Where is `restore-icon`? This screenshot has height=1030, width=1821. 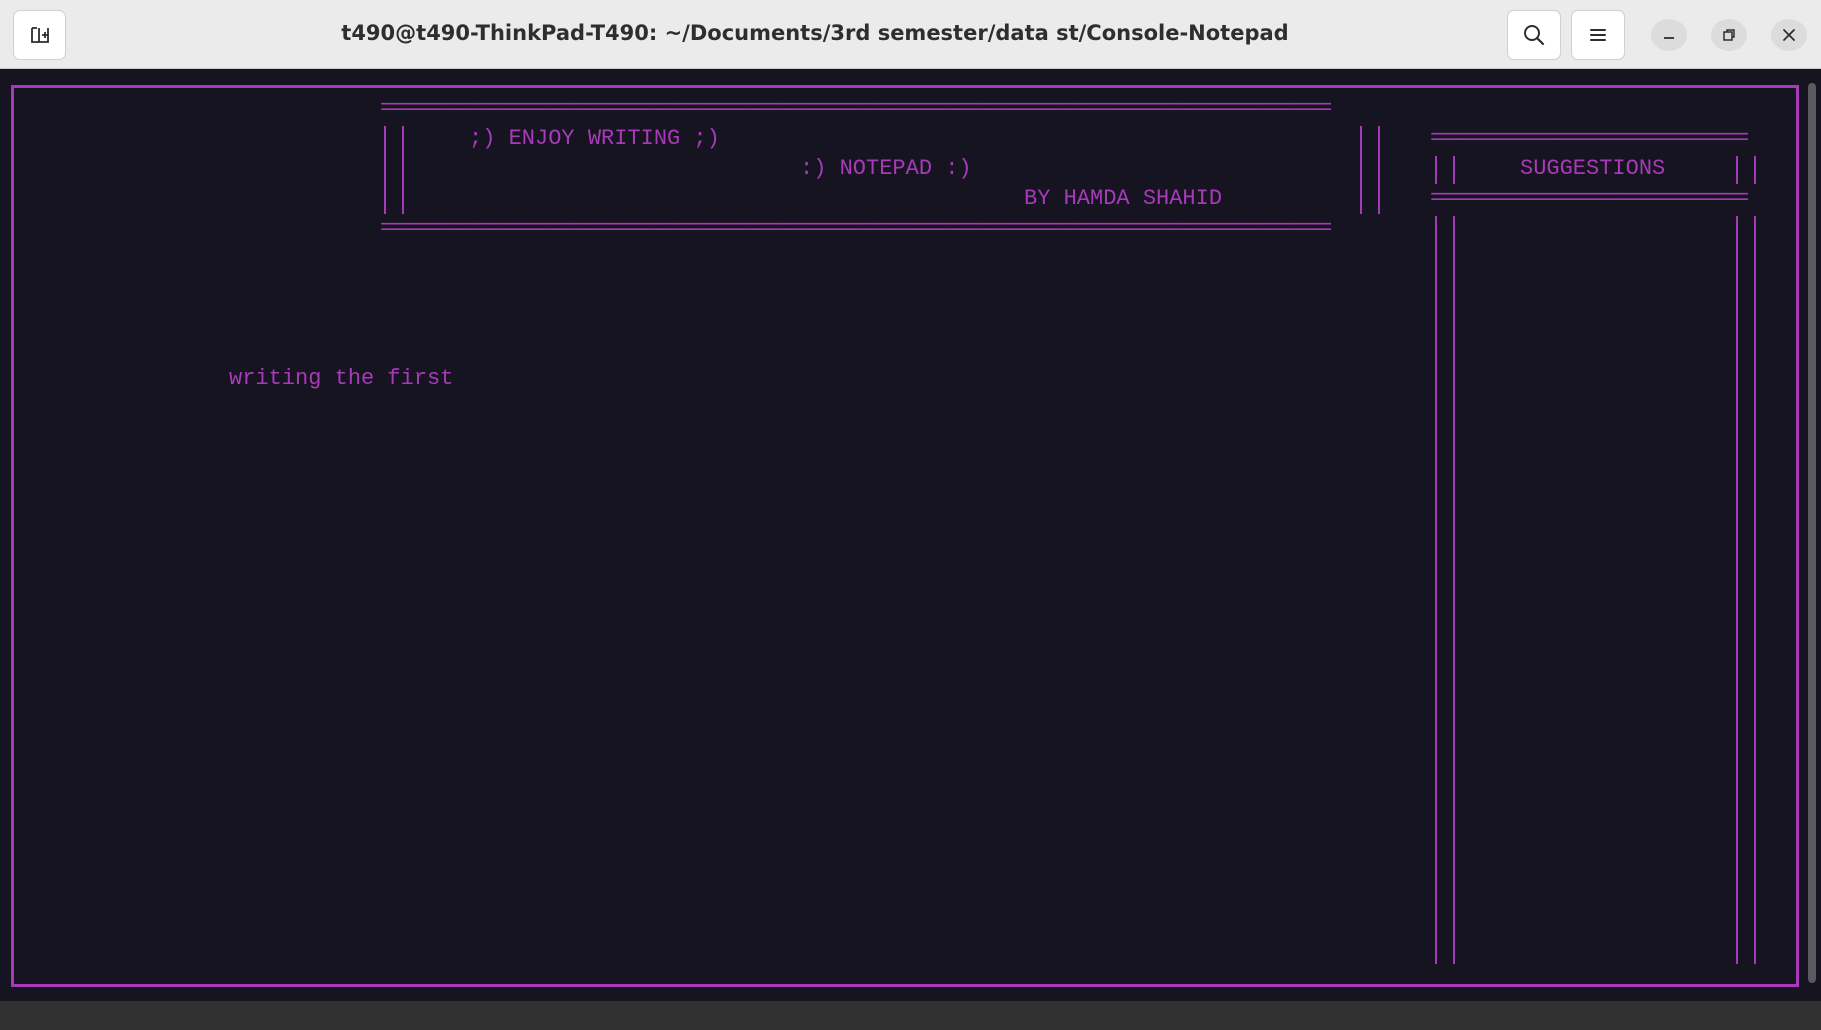 restore-icon is located at coordinates (1729, 35).